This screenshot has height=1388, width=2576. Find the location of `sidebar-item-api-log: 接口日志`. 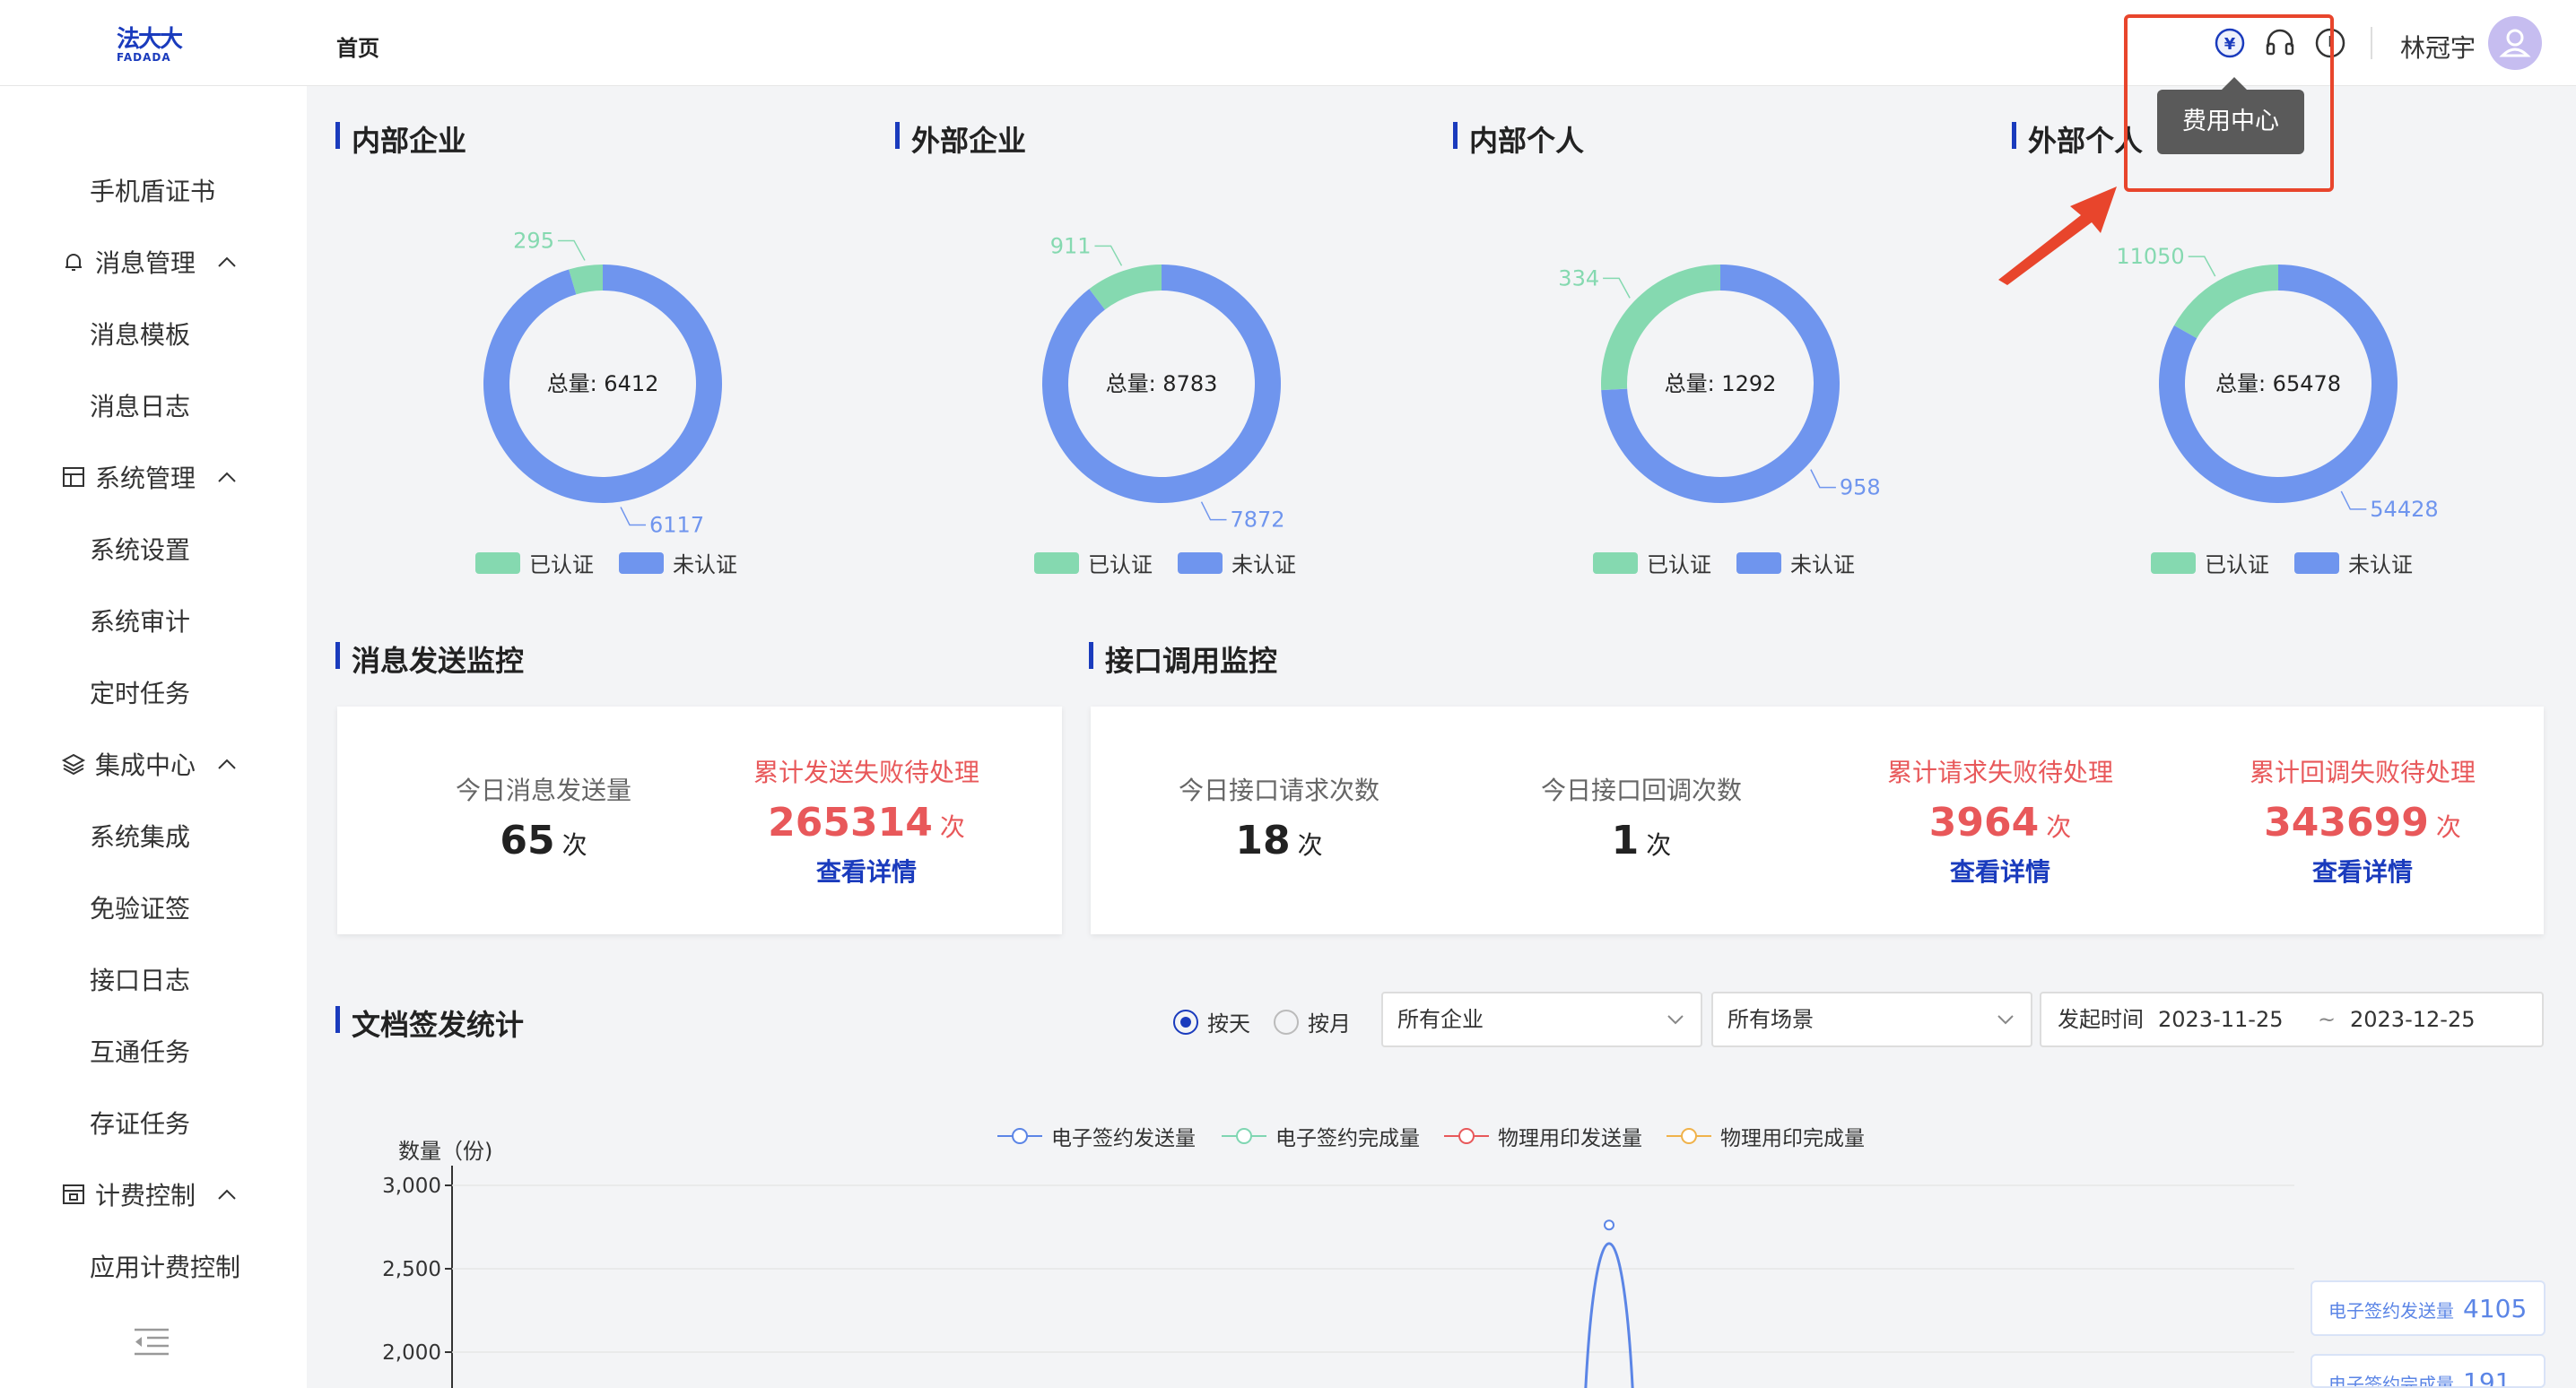

sidebar-item-api-log: 接口日志 is located at coordinates (140, 979).